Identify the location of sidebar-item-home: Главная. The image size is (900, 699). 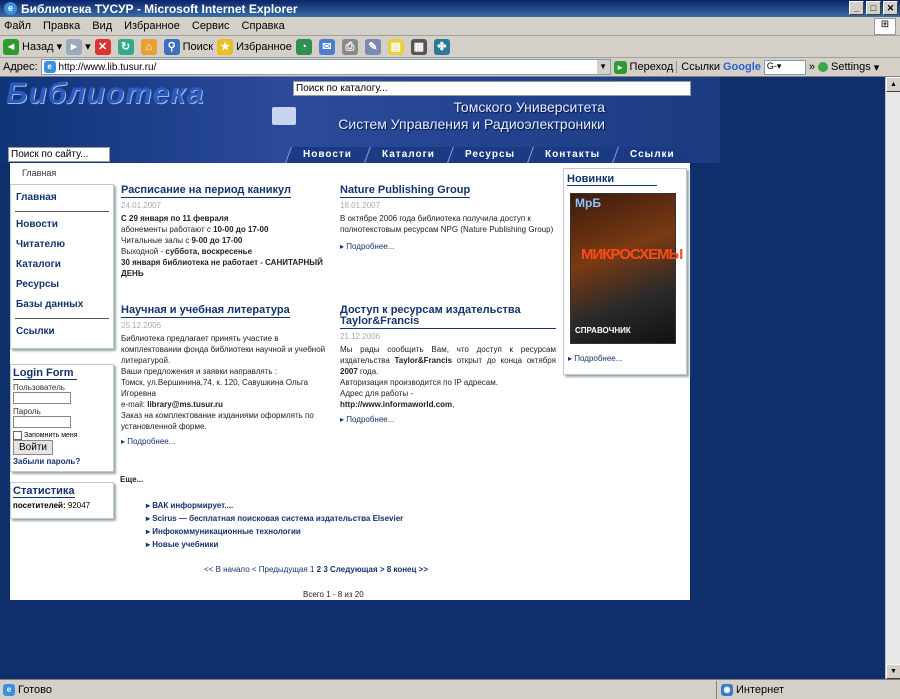
(62, 198).